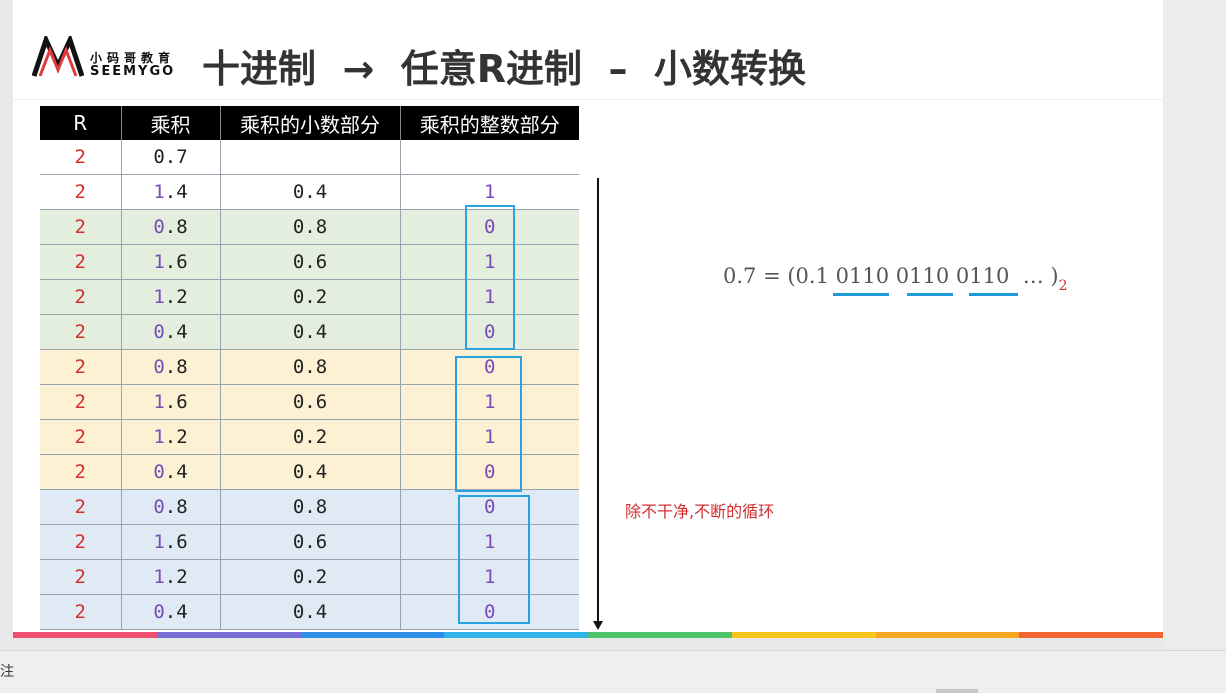  I want to click on color-stripe, so click(588, 635).